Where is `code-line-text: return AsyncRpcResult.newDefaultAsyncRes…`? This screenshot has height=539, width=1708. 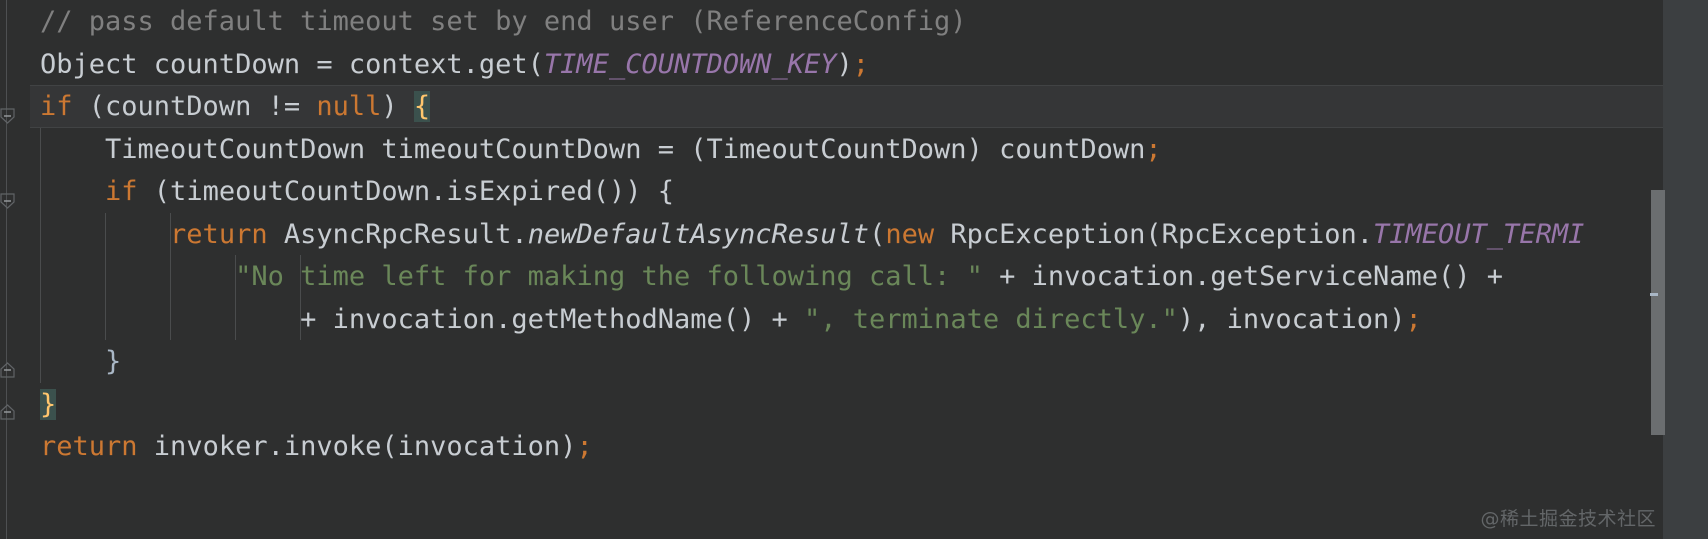
code-line-text: return AsyncRpcResult.newDefaultAsyncRes… is located at coordinates (874, 235).